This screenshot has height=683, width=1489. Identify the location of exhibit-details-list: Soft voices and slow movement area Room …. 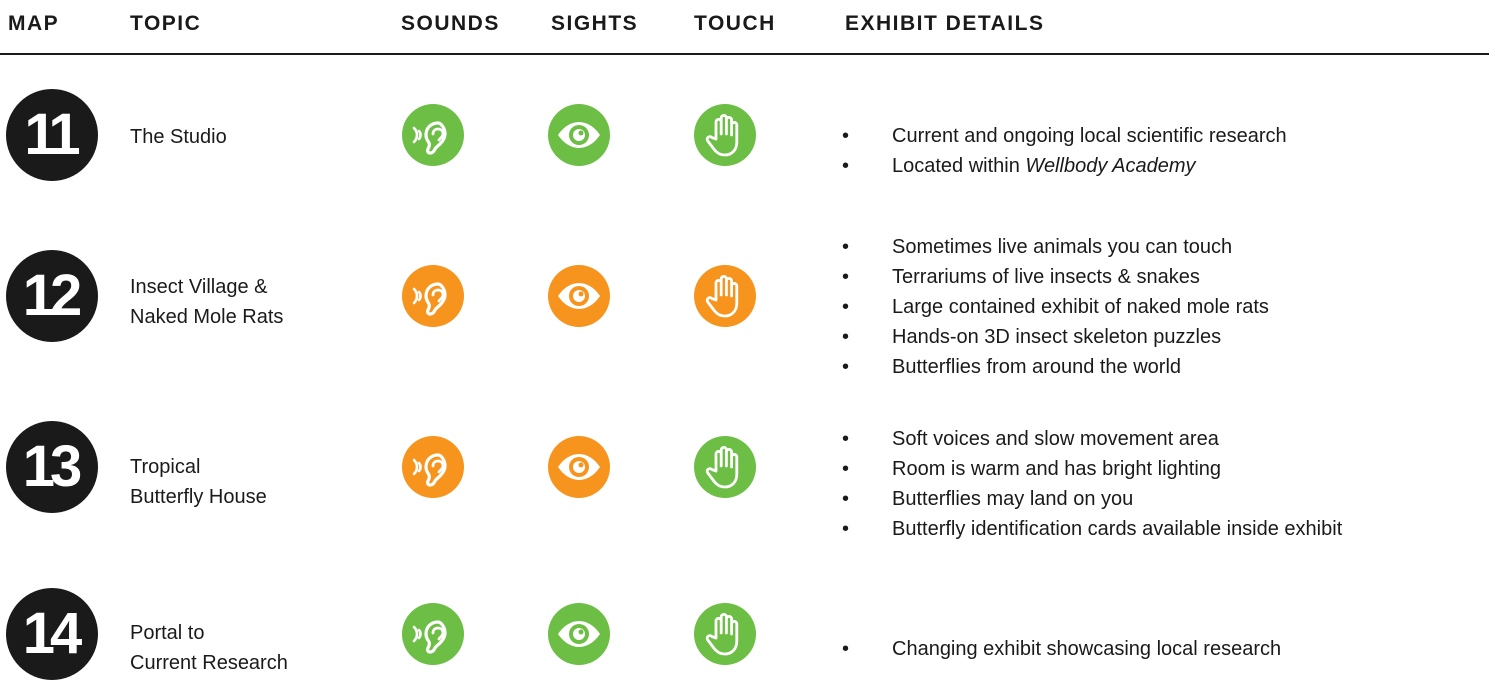
(1092, 484).